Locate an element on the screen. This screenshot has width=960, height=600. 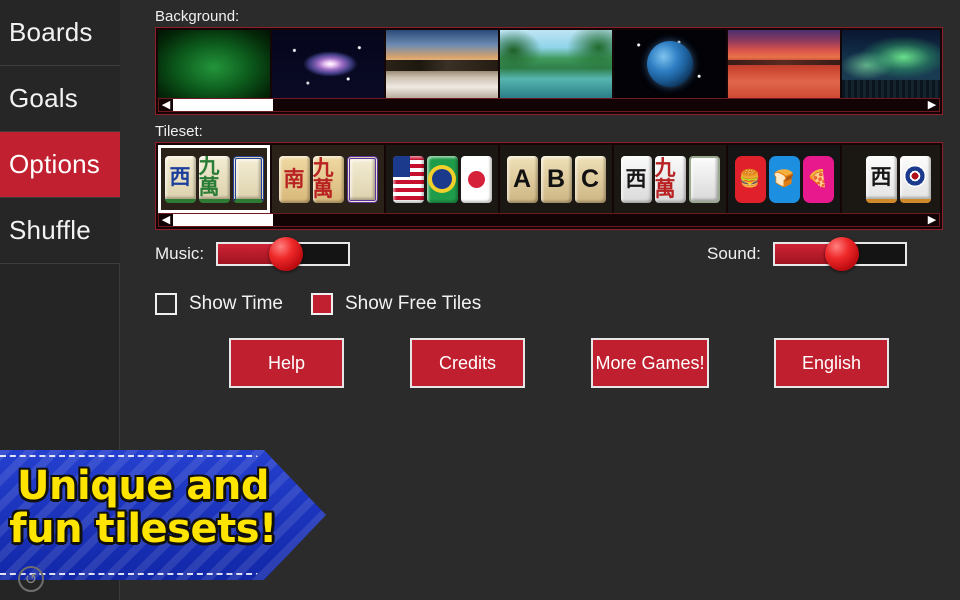
classic-ivory-art: 西 九萬 is located at coordinates (214, 179).